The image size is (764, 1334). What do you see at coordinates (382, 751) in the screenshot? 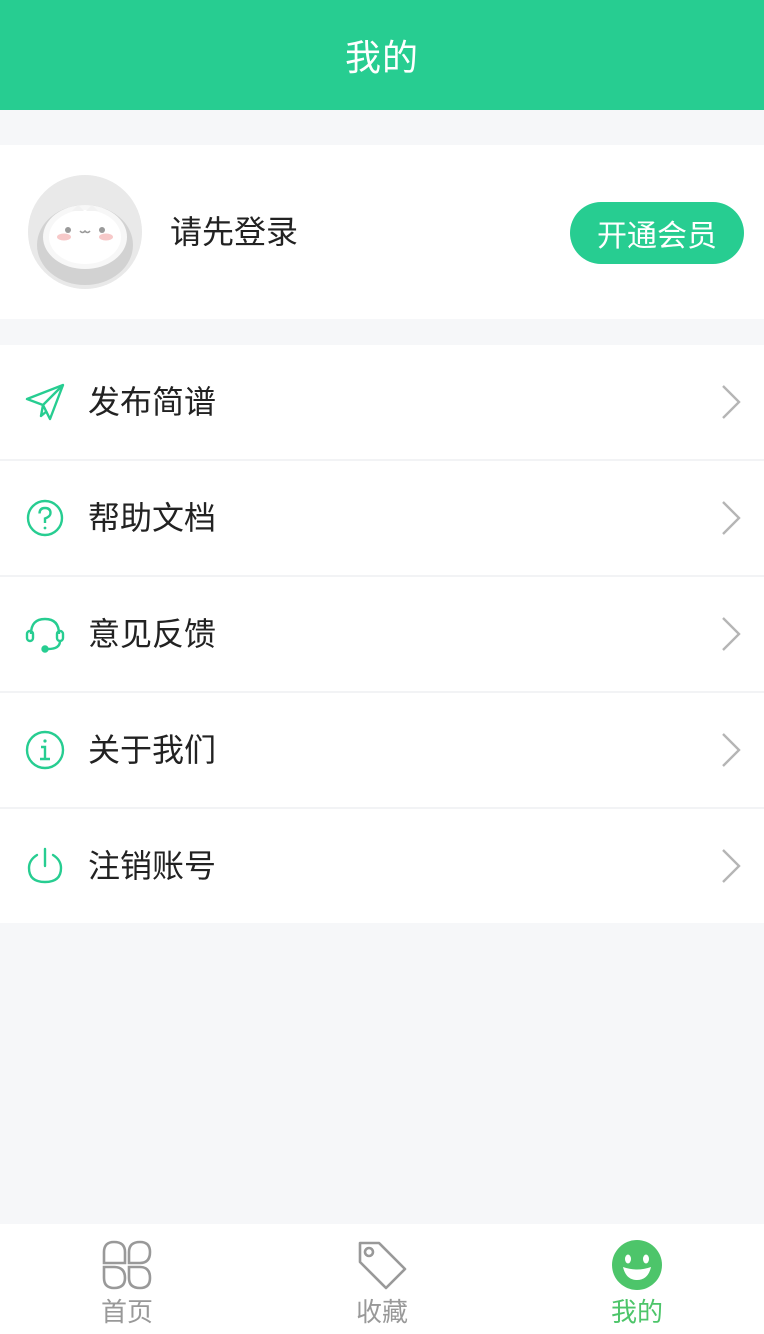
I see `menu-item-about: 关于我们` at bounding box center [382, 751].